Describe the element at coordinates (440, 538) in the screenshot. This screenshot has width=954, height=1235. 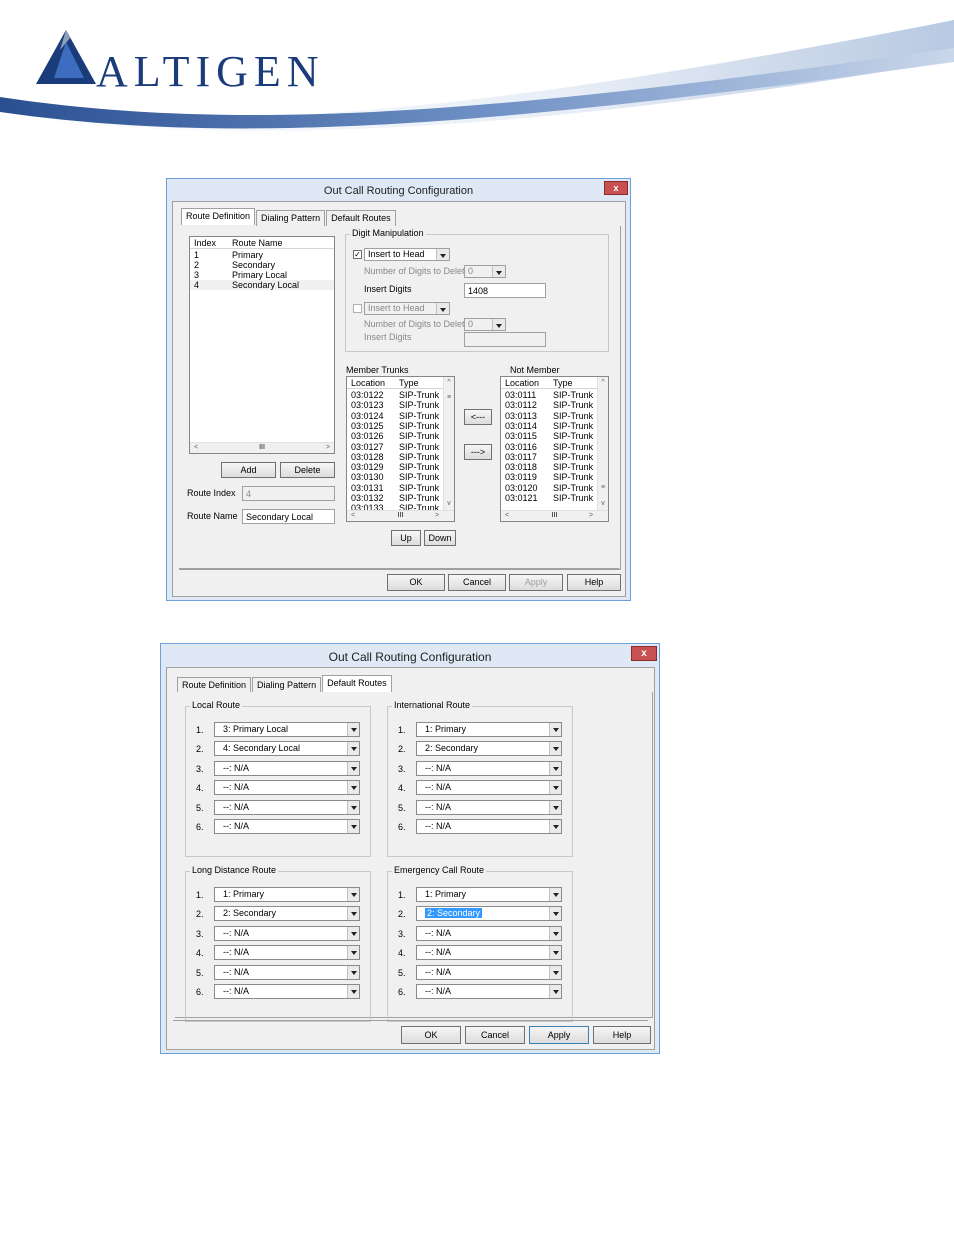
I see `down-button: Down` at that location.